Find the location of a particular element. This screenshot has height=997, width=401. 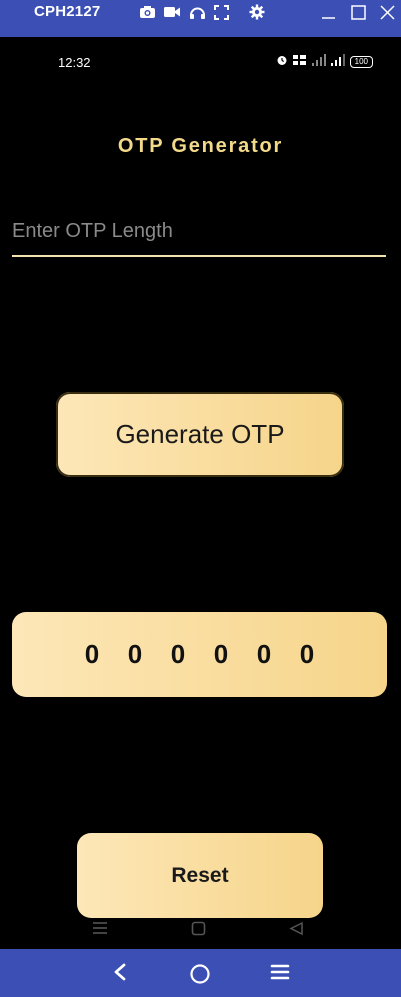

generate-otp-button: Generate OTP is located at coordinates (200, 434).